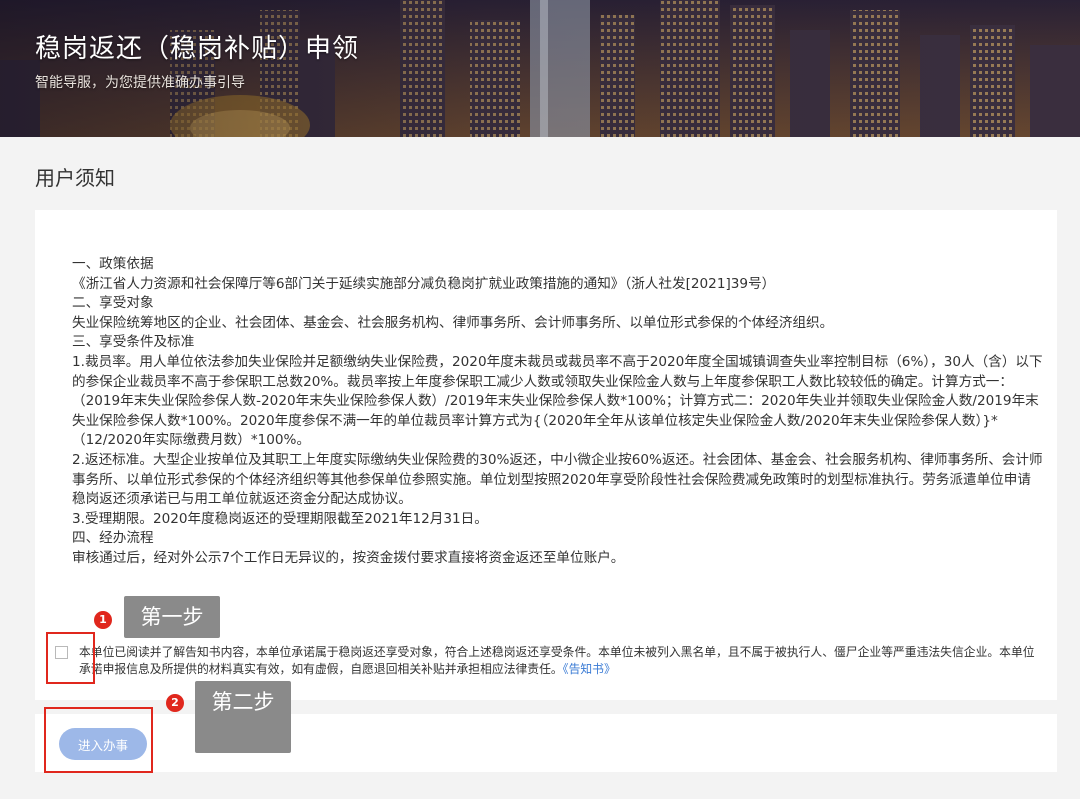  Describe the element at coordinates (280, 518) in the screenshot. I see `policy-line: 3.受理期限。2020年度稳岗返还的受理期限截至2021年12月31日。` at that location.